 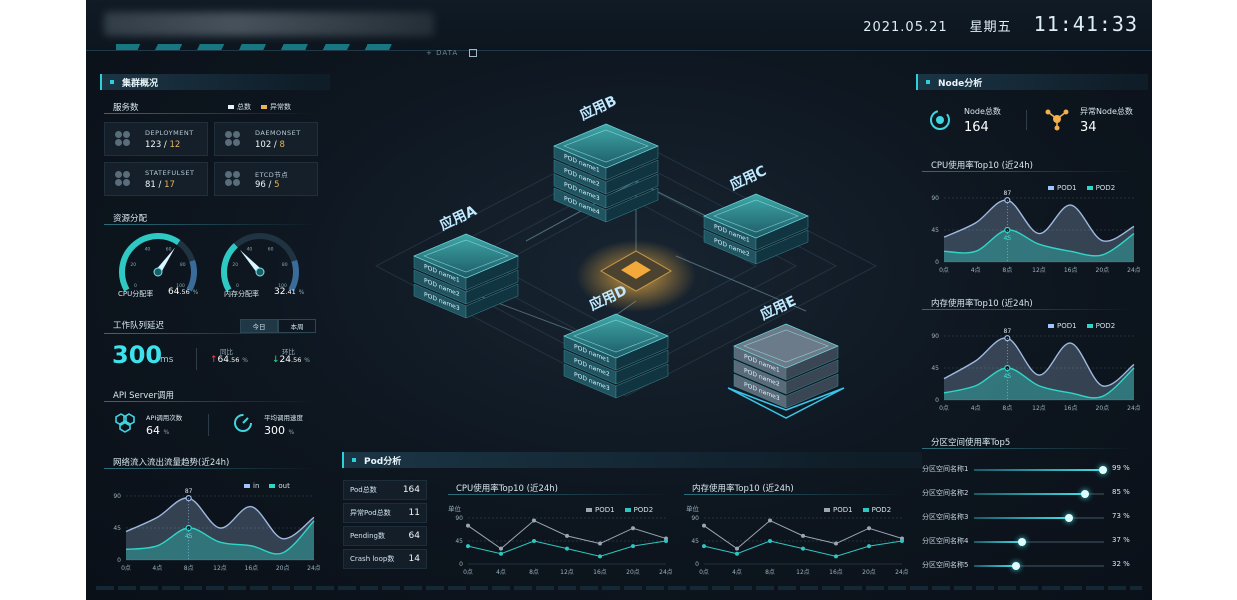 What do you see at coordinates (259, 326) in the screenshot?
I see `tab-today: 今日` at bounding box center [259, 326].